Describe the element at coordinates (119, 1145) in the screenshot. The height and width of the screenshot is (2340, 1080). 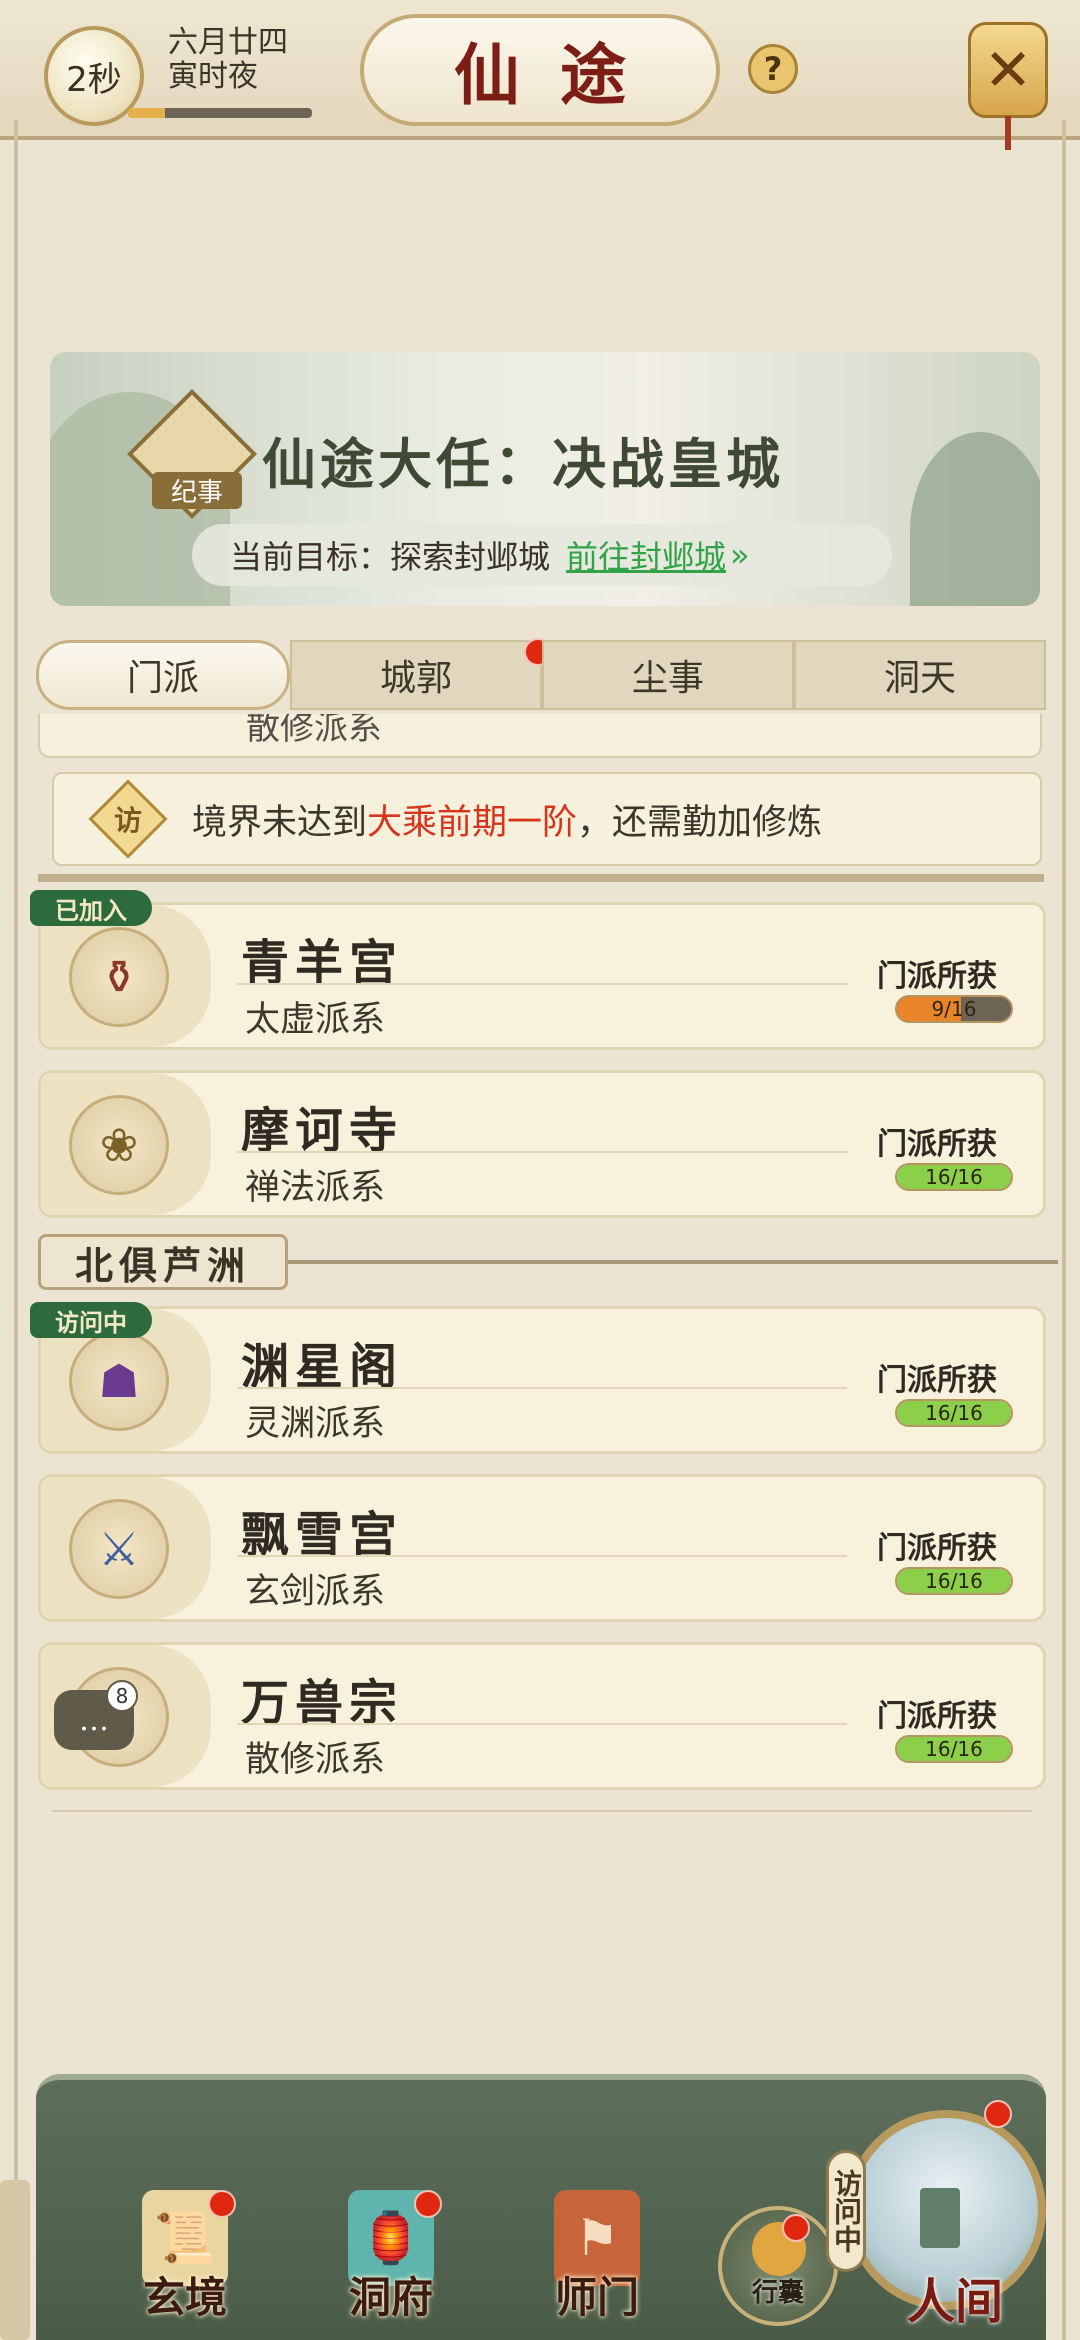
I see `lotus-icon: ❀` at that location.